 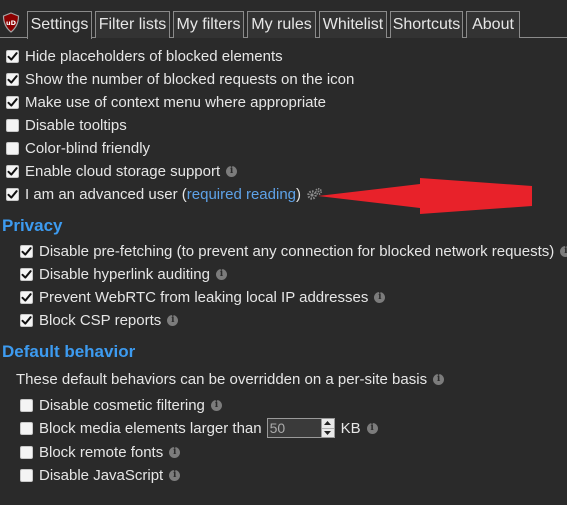 I want to click on chevron-up-icon, so click(x=328, y=423).